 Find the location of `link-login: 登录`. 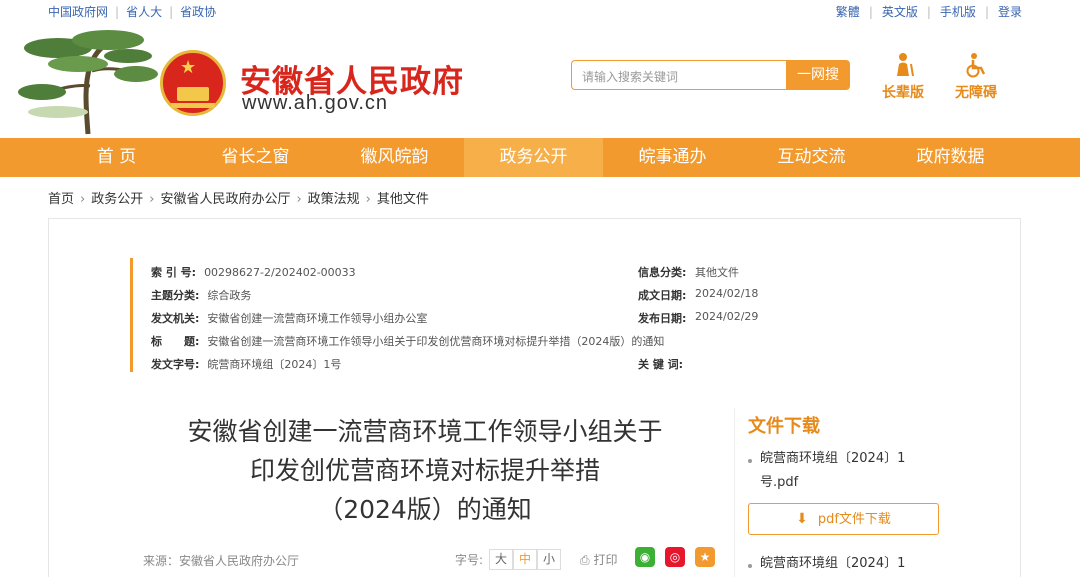

link-login: 登录 is located at coordinates (1010, 12).